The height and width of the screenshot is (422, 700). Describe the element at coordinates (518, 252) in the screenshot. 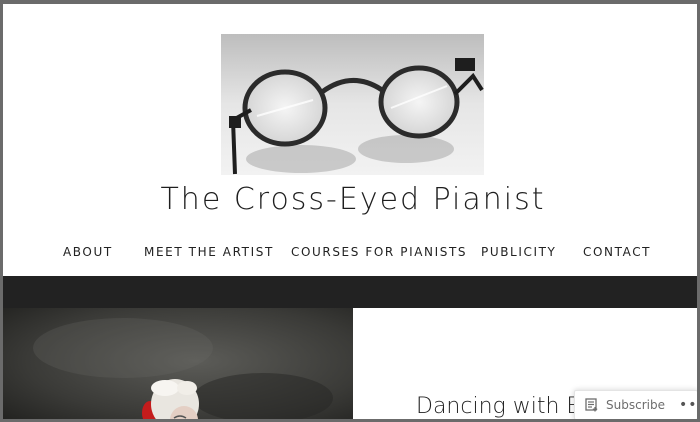

I see `nav-item-publicity: PUBLICITY` at that location.